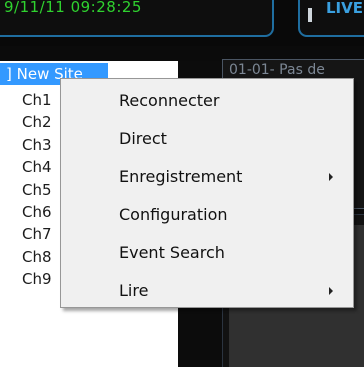 The width and height of the screenshot is (364, 367). What do you see at coordinates (207, 291) in the screenshot?
I see `menu-item-lire: Lire` at bounding box center [207, 291].